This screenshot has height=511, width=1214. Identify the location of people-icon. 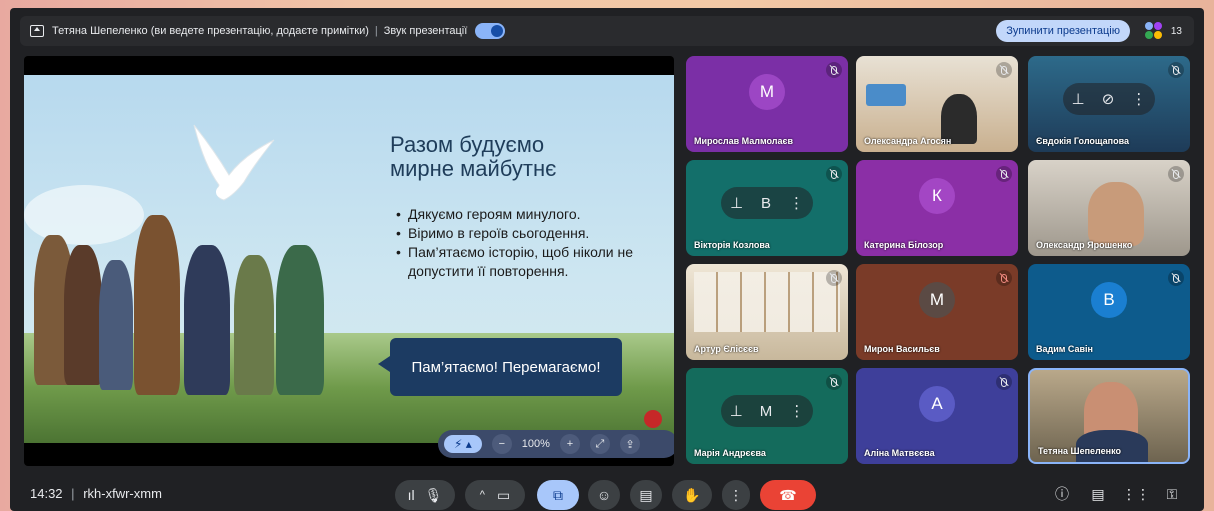
(1154, 31).